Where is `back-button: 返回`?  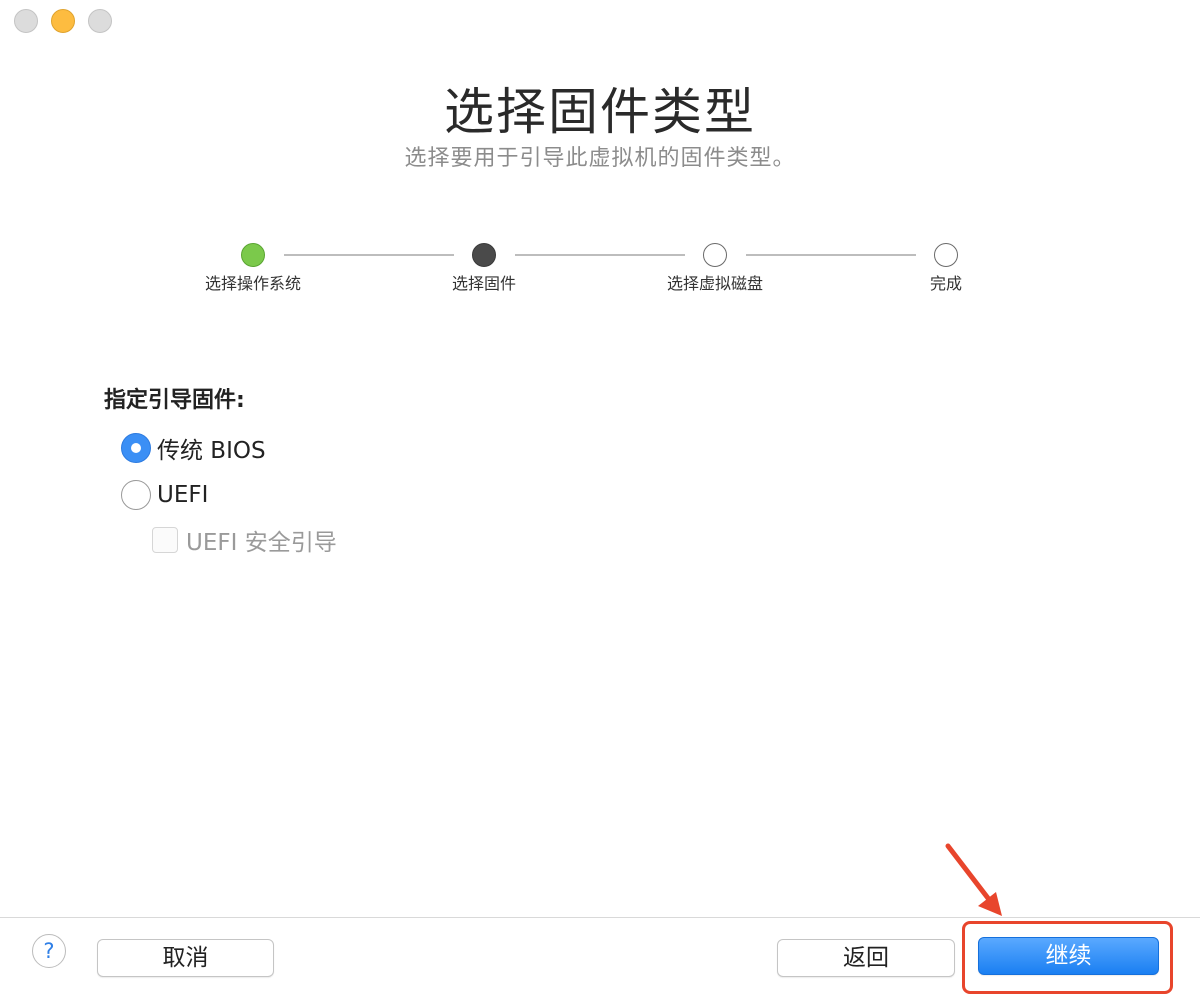
back-button: 返回 is located at coordinates (866, 958).